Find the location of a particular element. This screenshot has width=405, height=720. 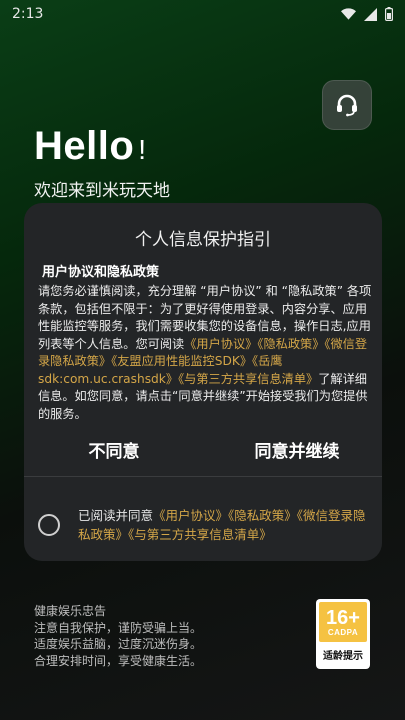

health-notice-line: 注意自我保护，谨防受骗上当。 is located at coordinates (118, 627).